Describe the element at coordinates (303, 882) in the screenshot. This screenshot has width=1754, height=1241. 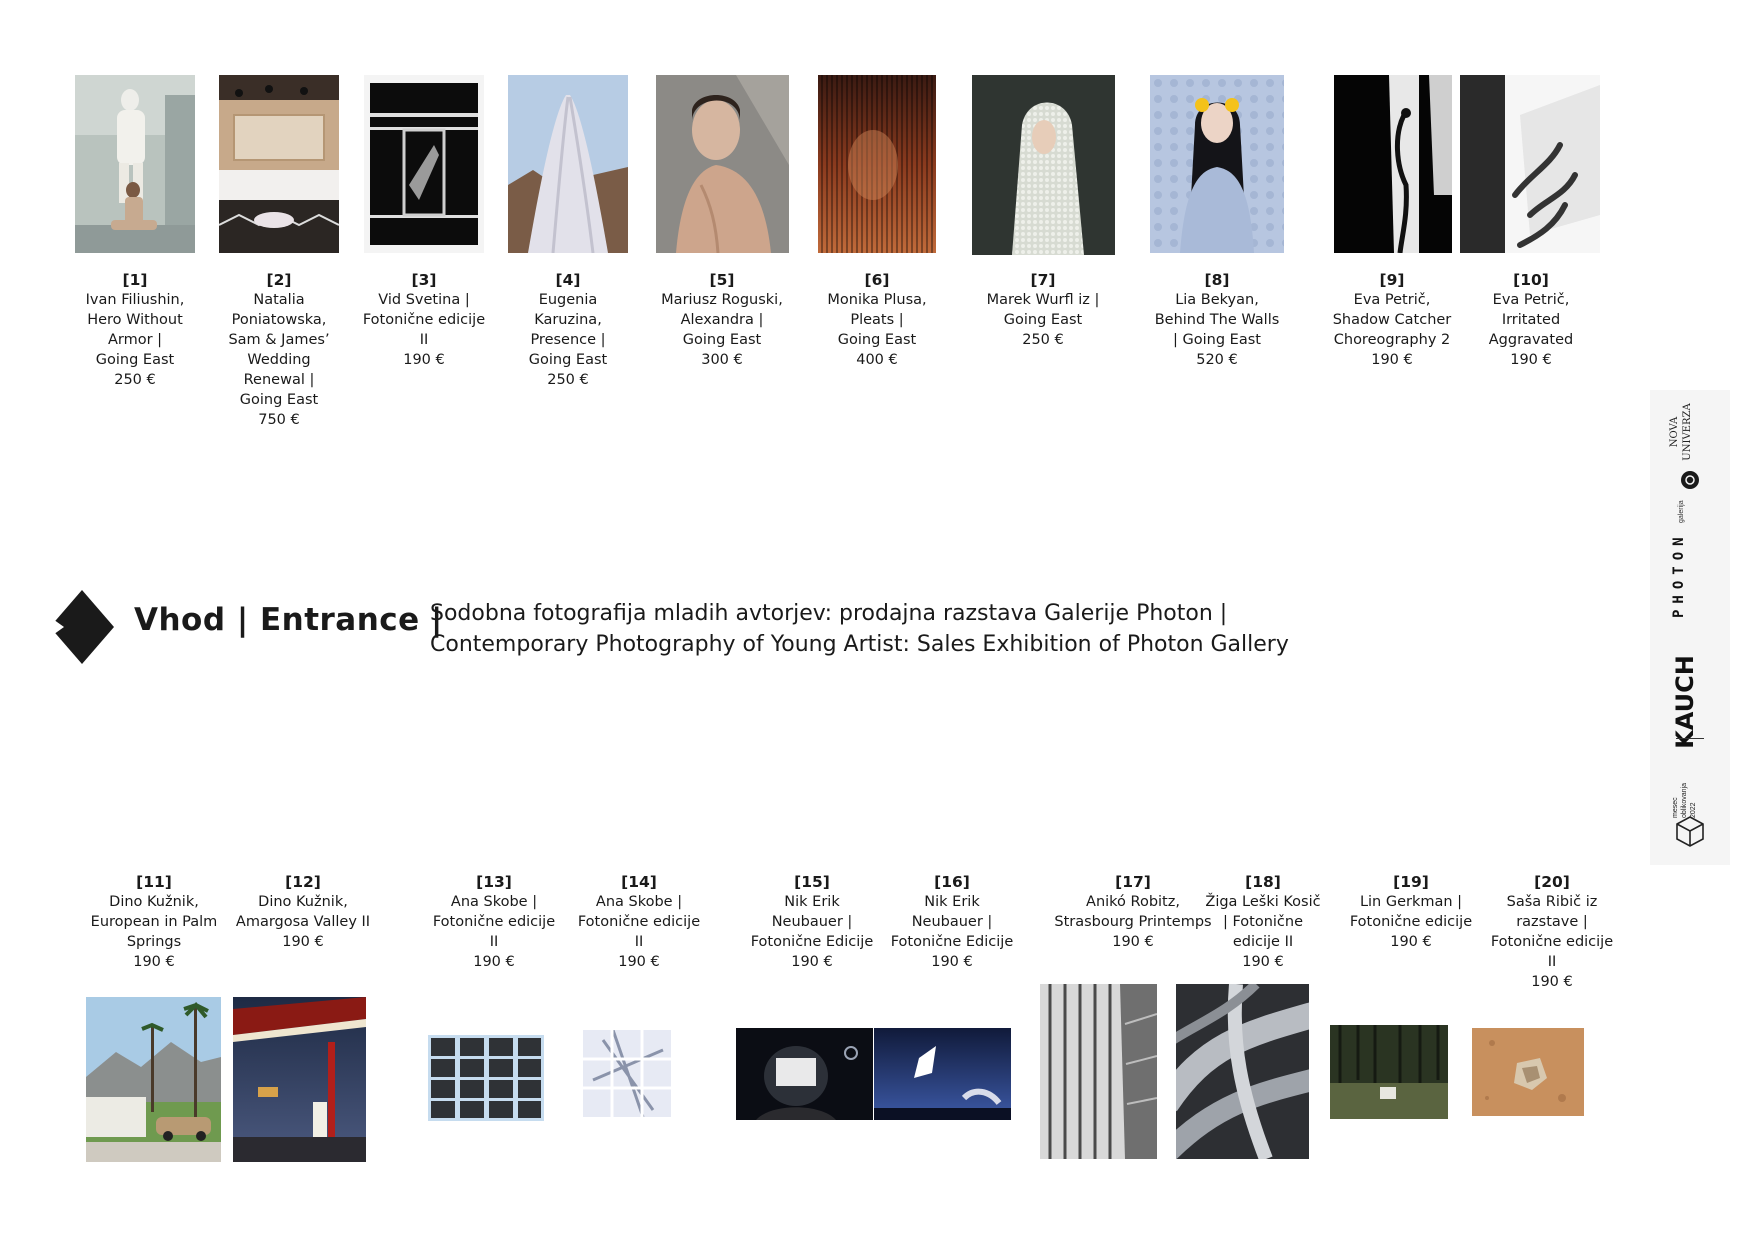
I see `artwork-12-number: [12]` at that location.